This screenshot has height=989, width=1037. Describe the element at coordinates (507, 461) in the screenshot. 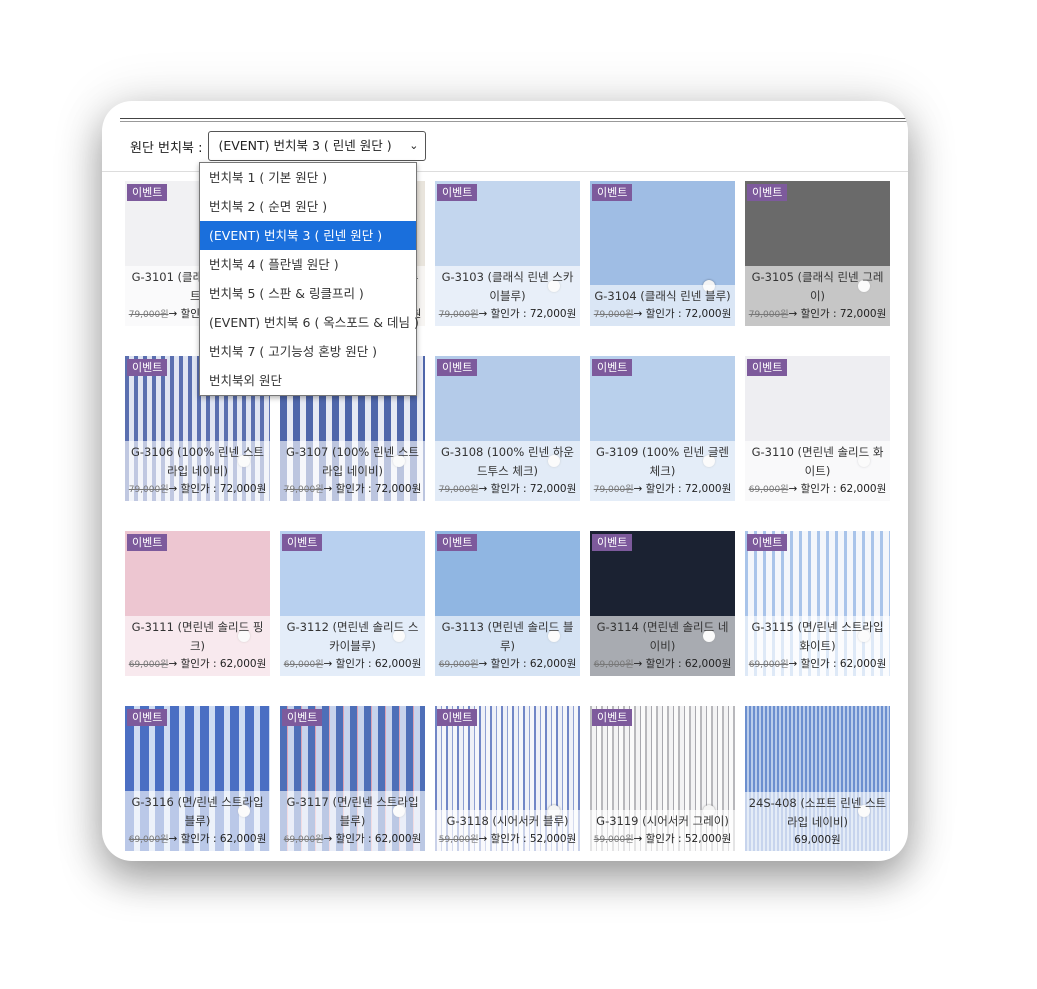

I see `product-name: G-3108 (100% 린넨 하운드투스 체크)` at that location.